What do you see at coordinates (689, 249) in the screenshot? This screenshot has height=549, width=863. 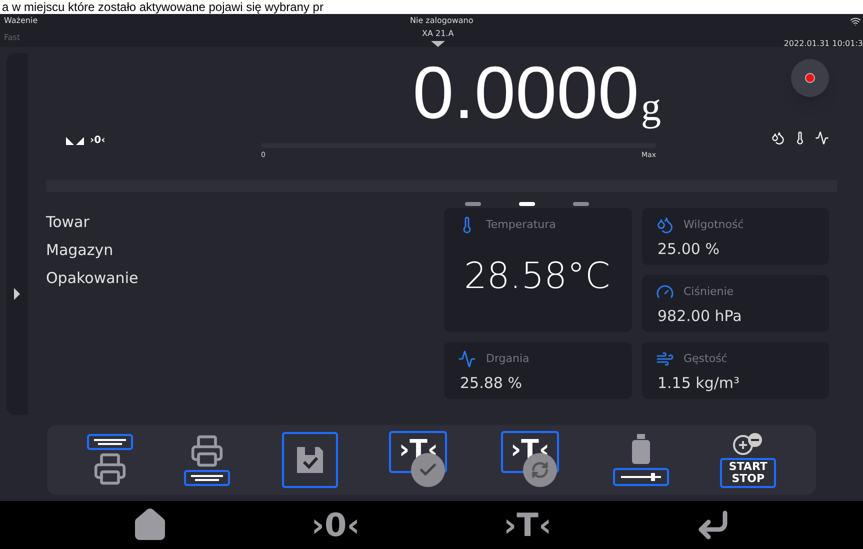 I see `sensor-value: 25.00 %` at bounding box center [689, 249].